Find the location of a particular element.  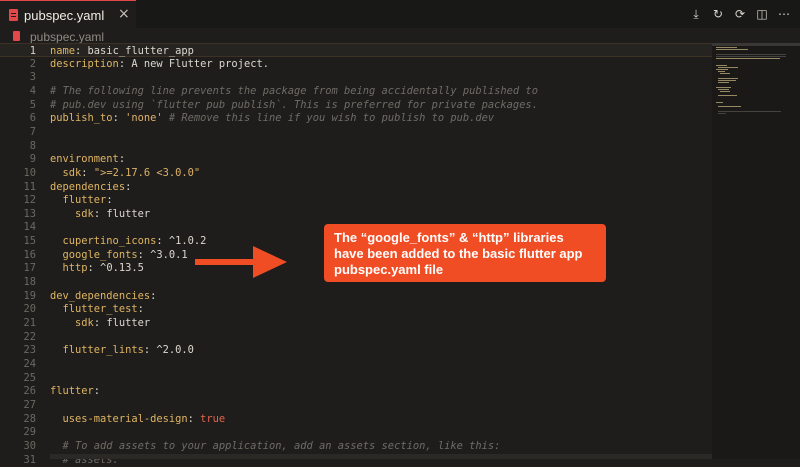

code-line: 28 uses-material-design: true is located at coordinates (356, 419).